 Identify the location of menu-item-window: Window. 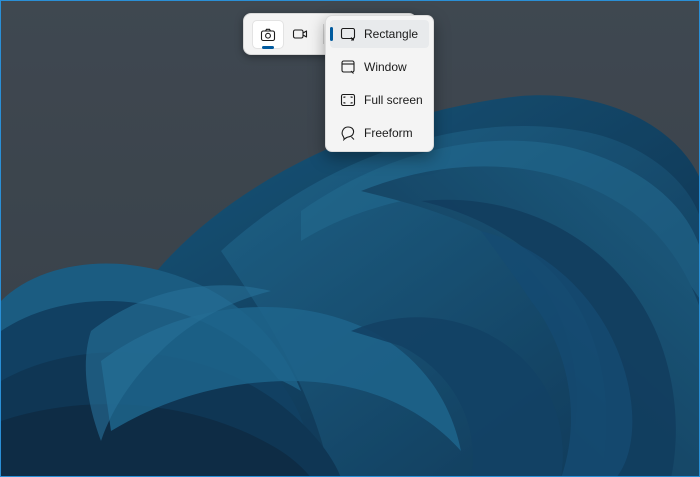
(379, 67).